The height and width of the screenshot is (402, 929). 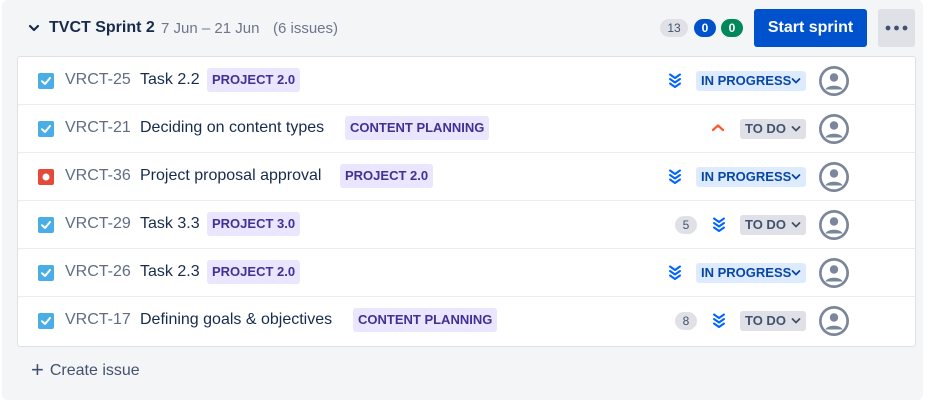 I want to click on create-issue-button: + Create issue, so click(x=85, y=369).